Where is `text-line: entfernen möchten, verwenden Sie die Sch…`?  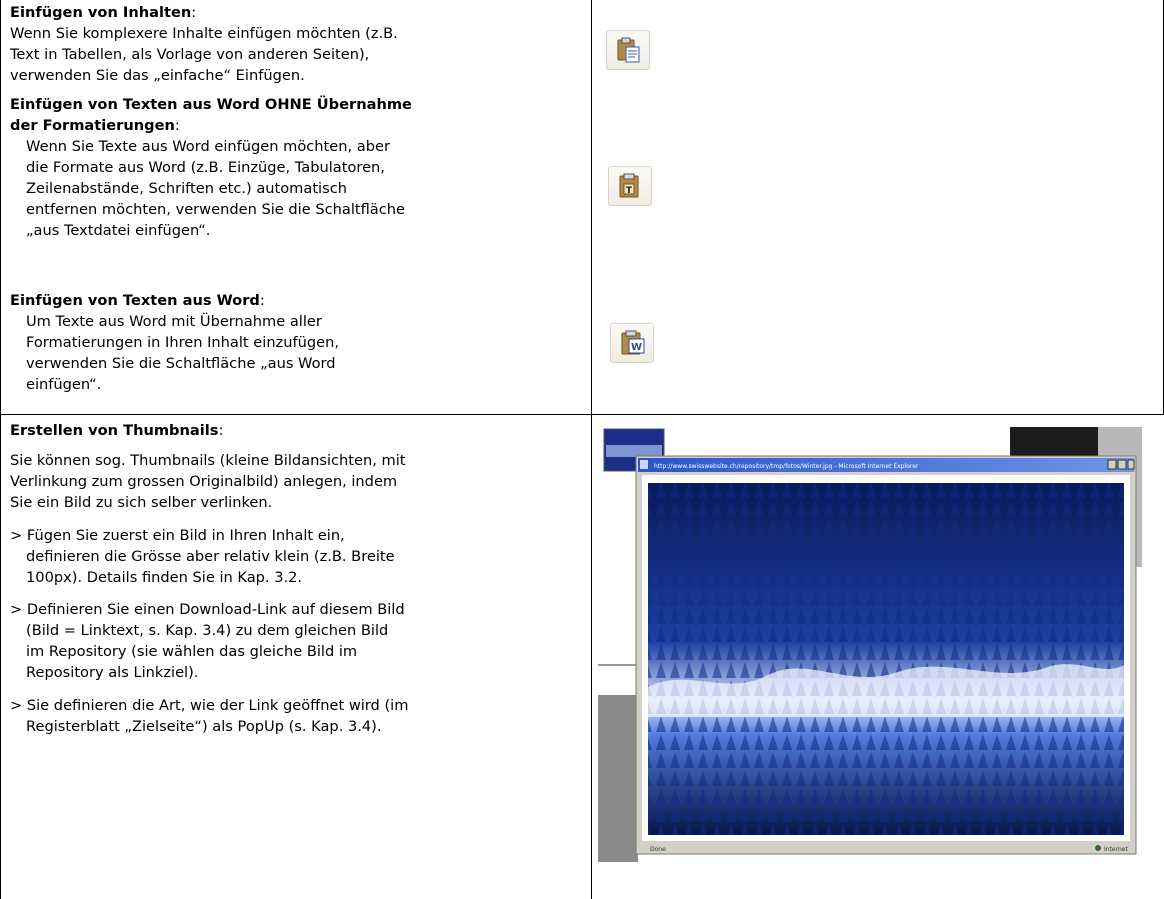 text-line: entfernen möchten, verwenden Sie die Sch… is located at coordinates (215, 209).